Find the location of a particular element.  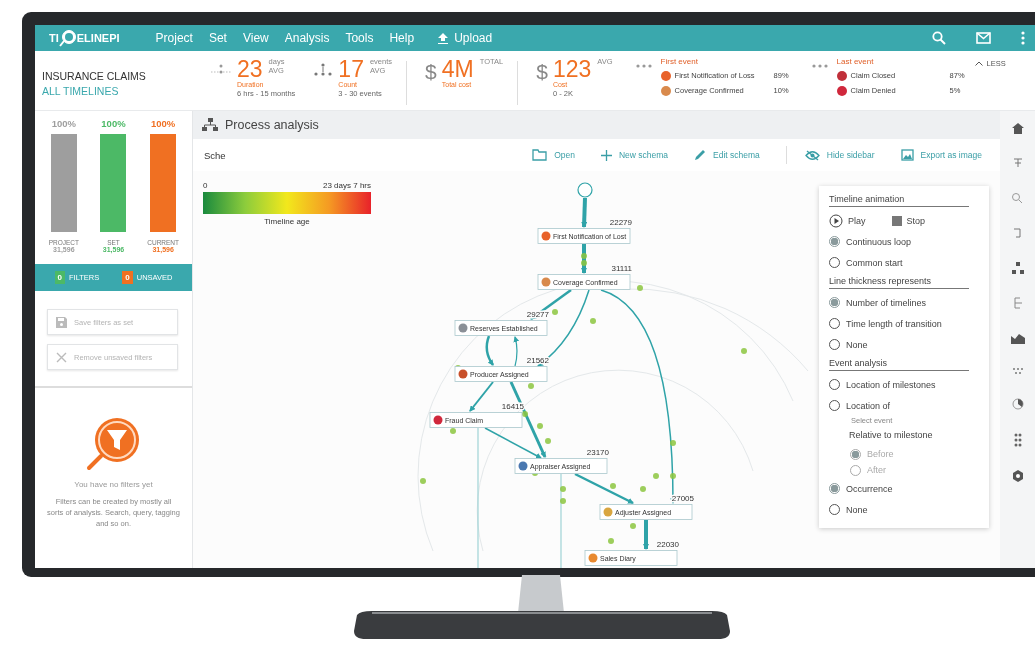

close-icon is located at coordinates (61, 357).